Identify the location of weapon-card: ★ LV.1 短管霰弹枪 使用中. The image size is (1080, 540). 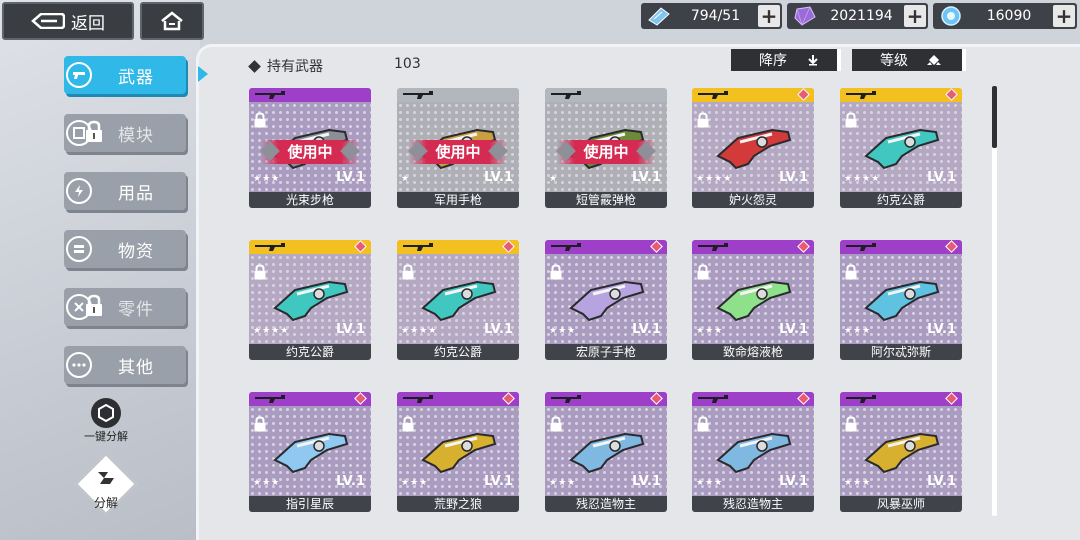
(606, 148).